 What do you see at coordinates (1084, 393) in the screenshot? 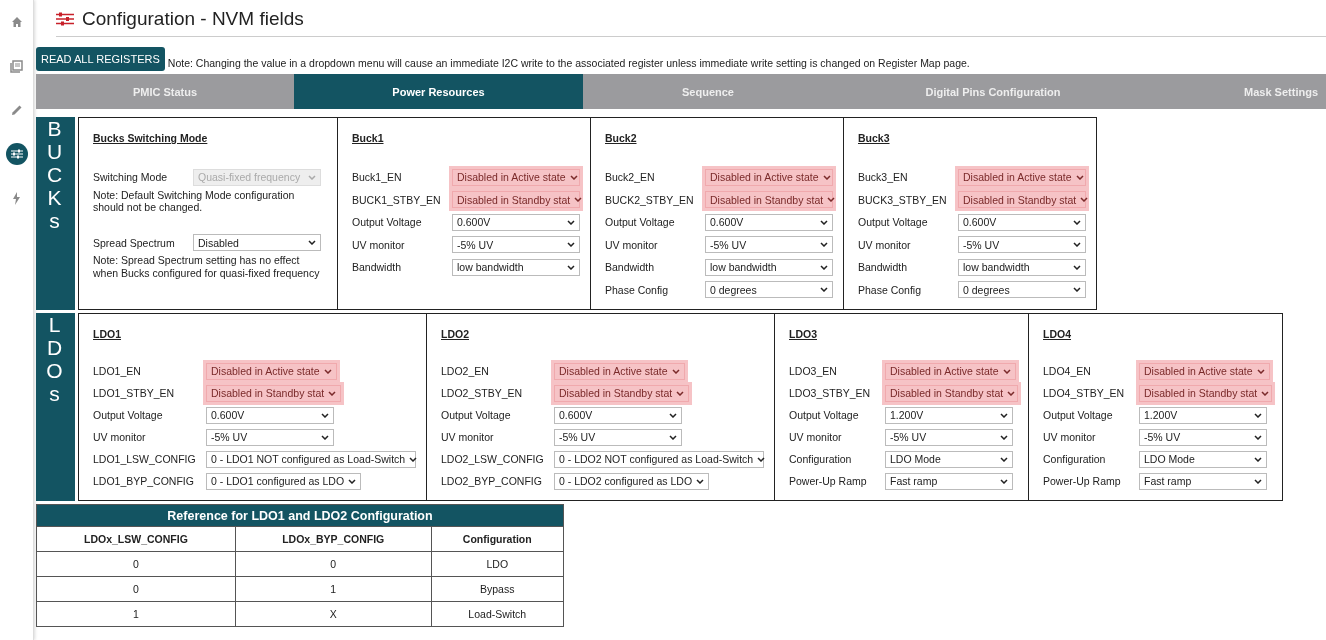
I see `field-label: LDO4_STBY_EN` at bounding box center [1084, 393].